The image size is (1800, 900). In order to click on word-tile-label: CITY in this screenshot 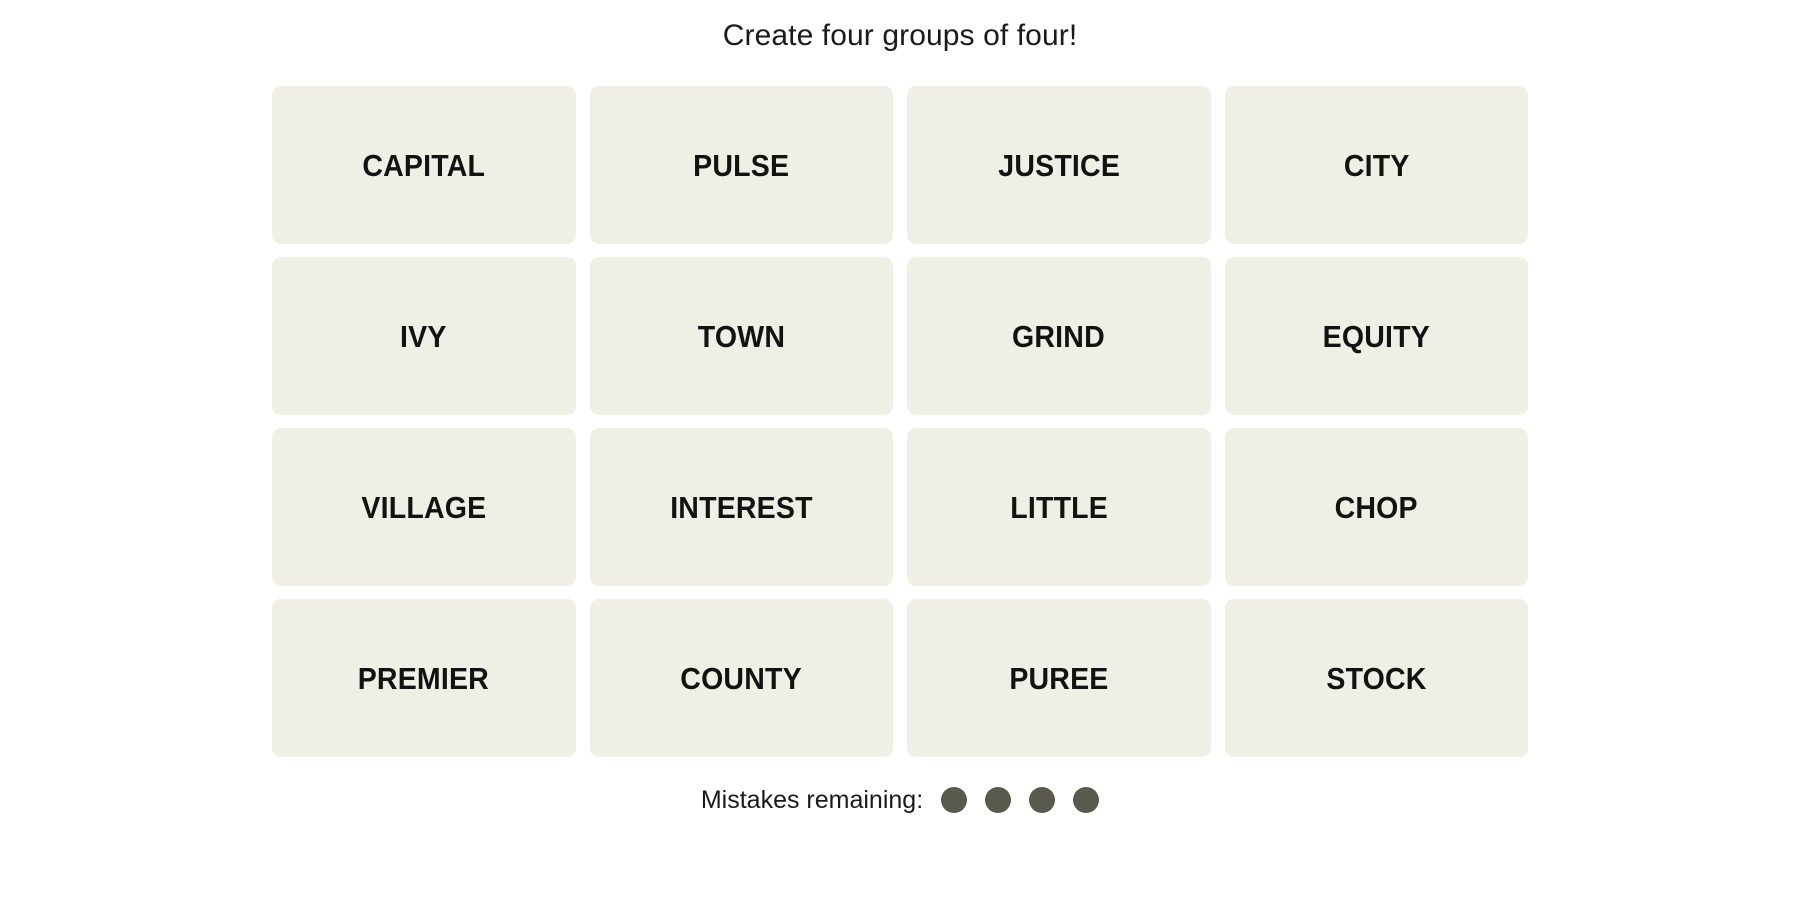, I will do `click(1376, 165)`.